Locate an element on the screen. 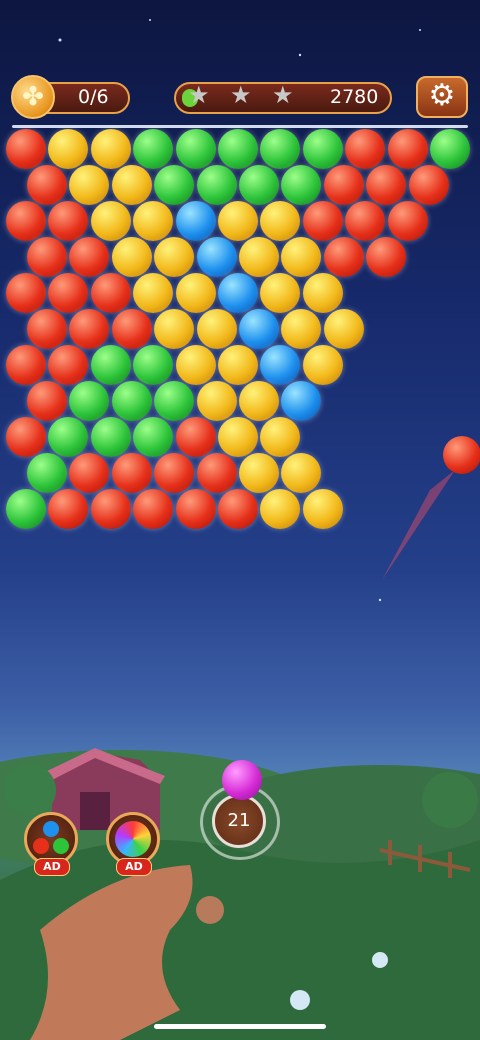 This screenshot has height=1040, width=480. rainbow-ball-icon is located at coordinates (133, 839).